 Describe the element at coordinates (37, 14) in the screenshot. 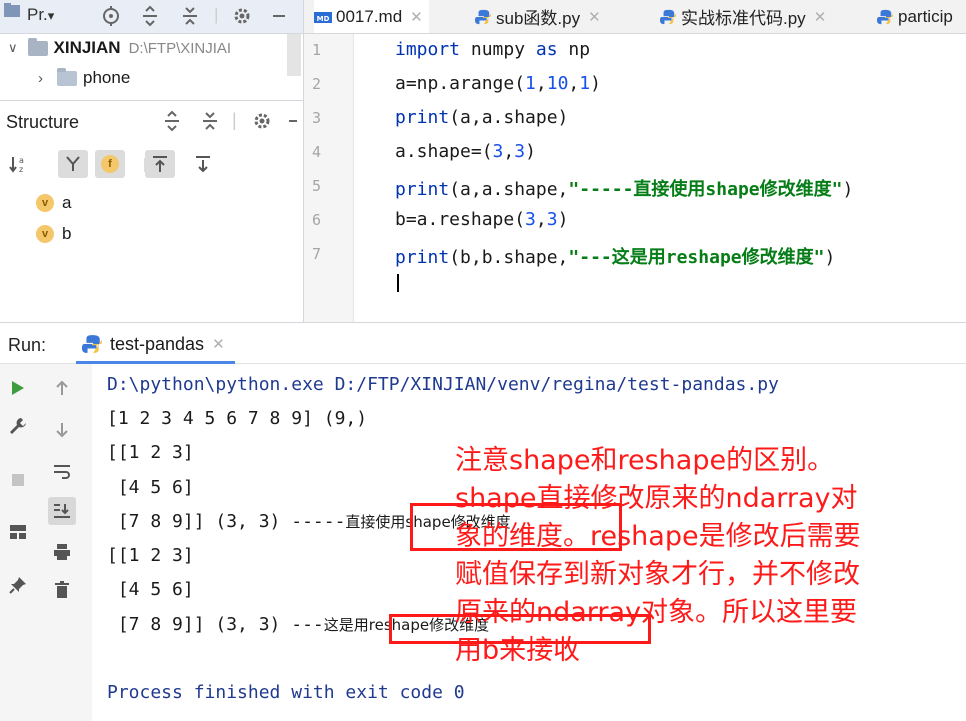

I see `project-view-label: Pr.` at that location.